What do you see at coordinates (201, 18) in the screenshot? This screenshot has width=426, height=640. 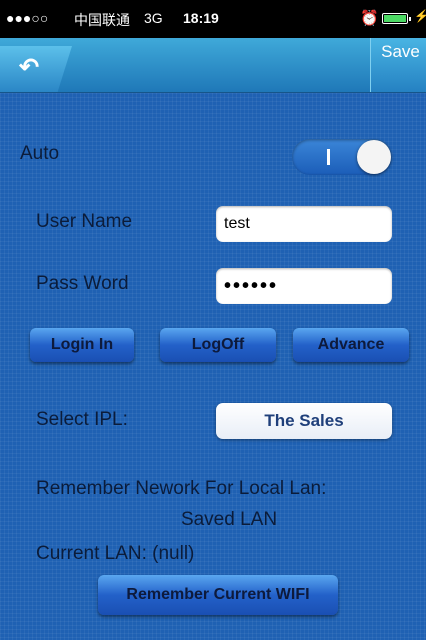 I see `status-time: 18:19` at bounding box center [201, 18].